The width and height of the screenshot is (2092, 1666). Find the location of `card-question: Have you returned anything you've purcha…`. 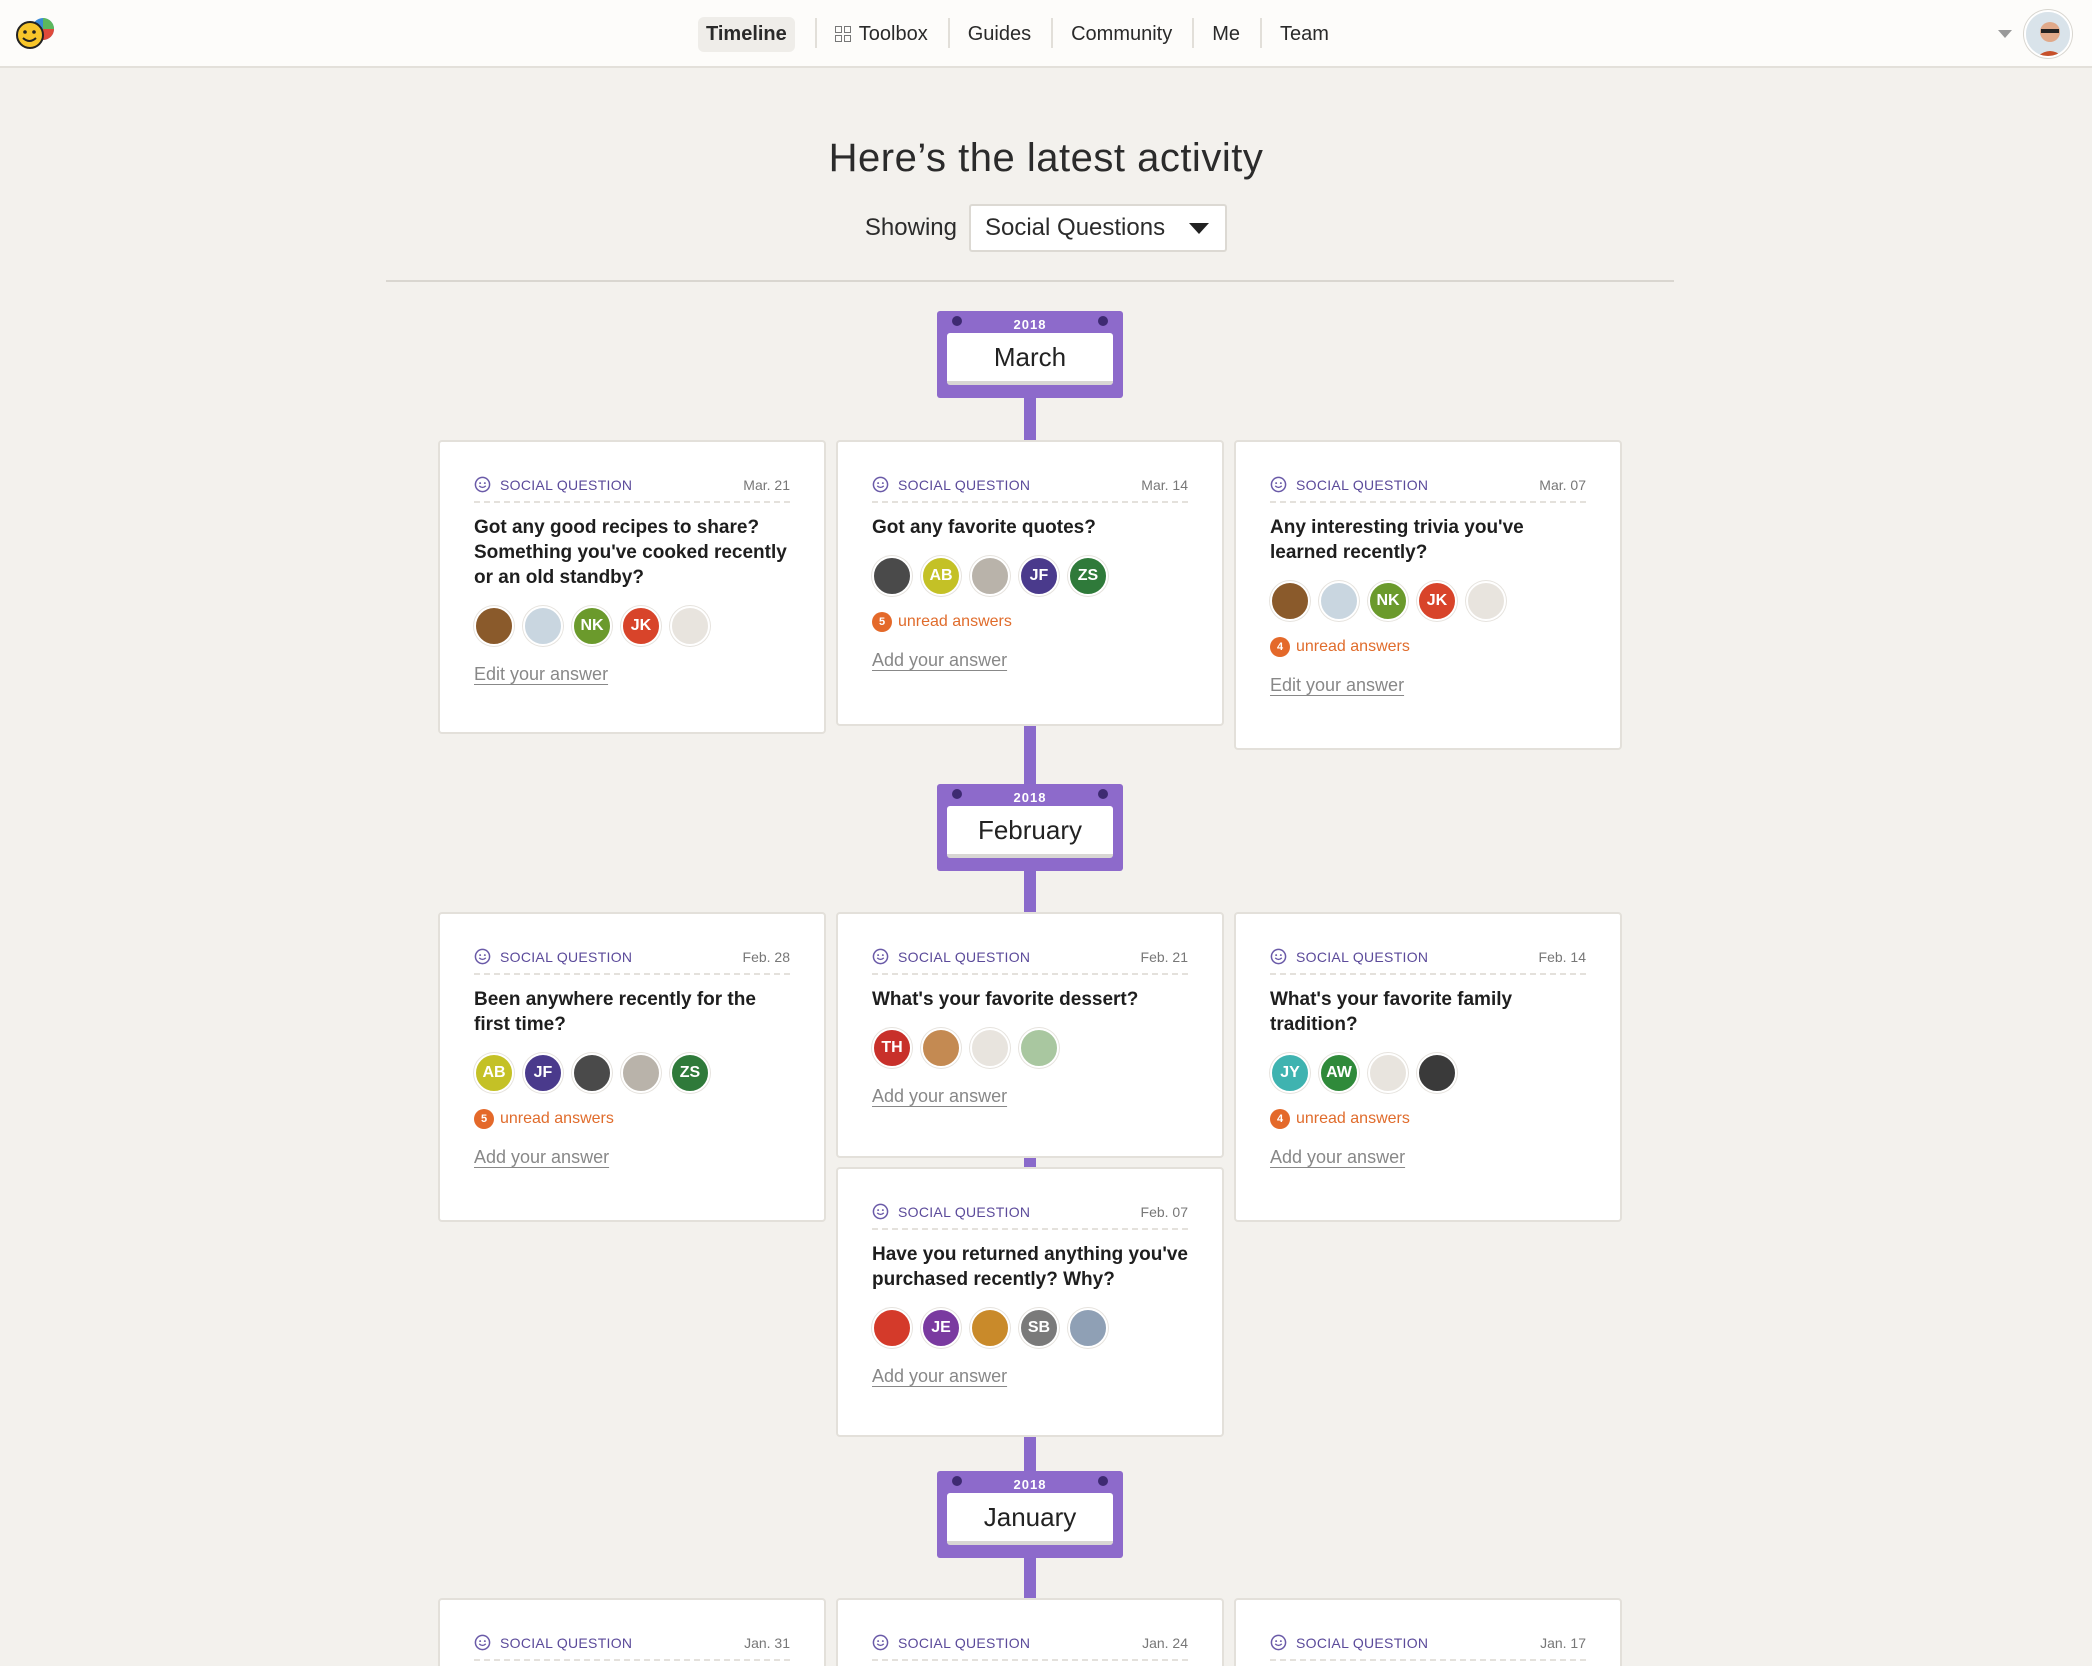

card-question: Have you returned anything you've purcha… is located at coordinates (1030, 1267).